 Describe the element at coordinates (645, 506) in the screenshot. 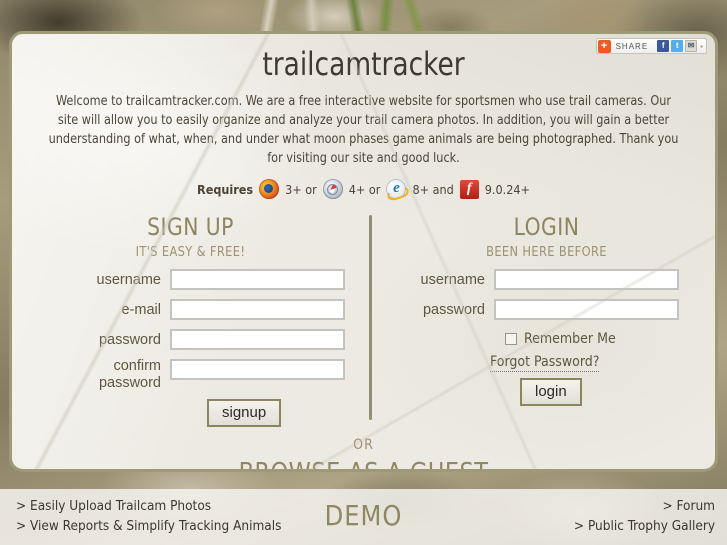

I see `footer-link-forum: > Forum` at that location.